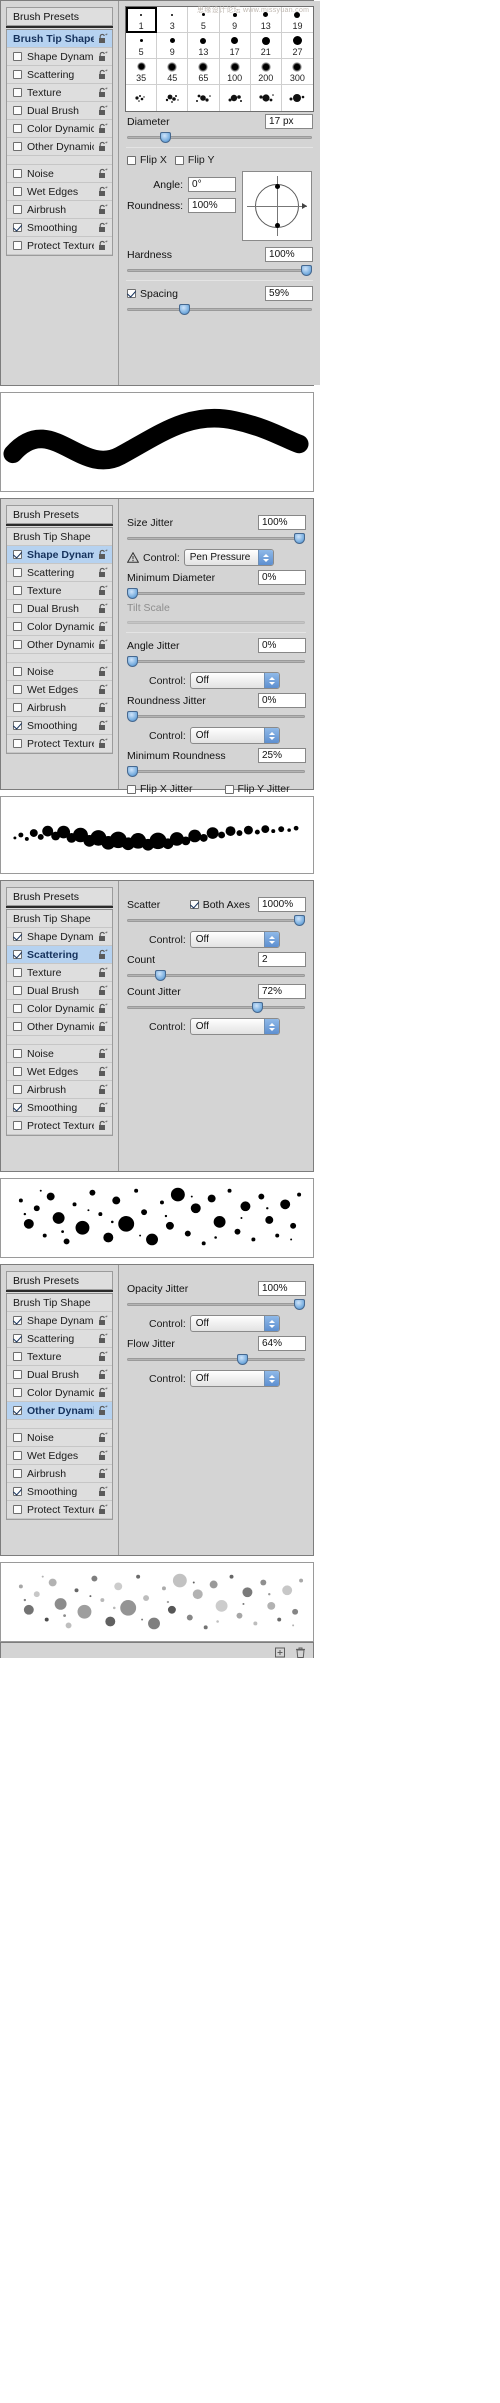 The width and height of the screenshot is (500, 2403). What do you see at coordinates (282, 577) in the screenshot?
I see `minimum-diameter-input: 0%` at bounding box center [282, 577].